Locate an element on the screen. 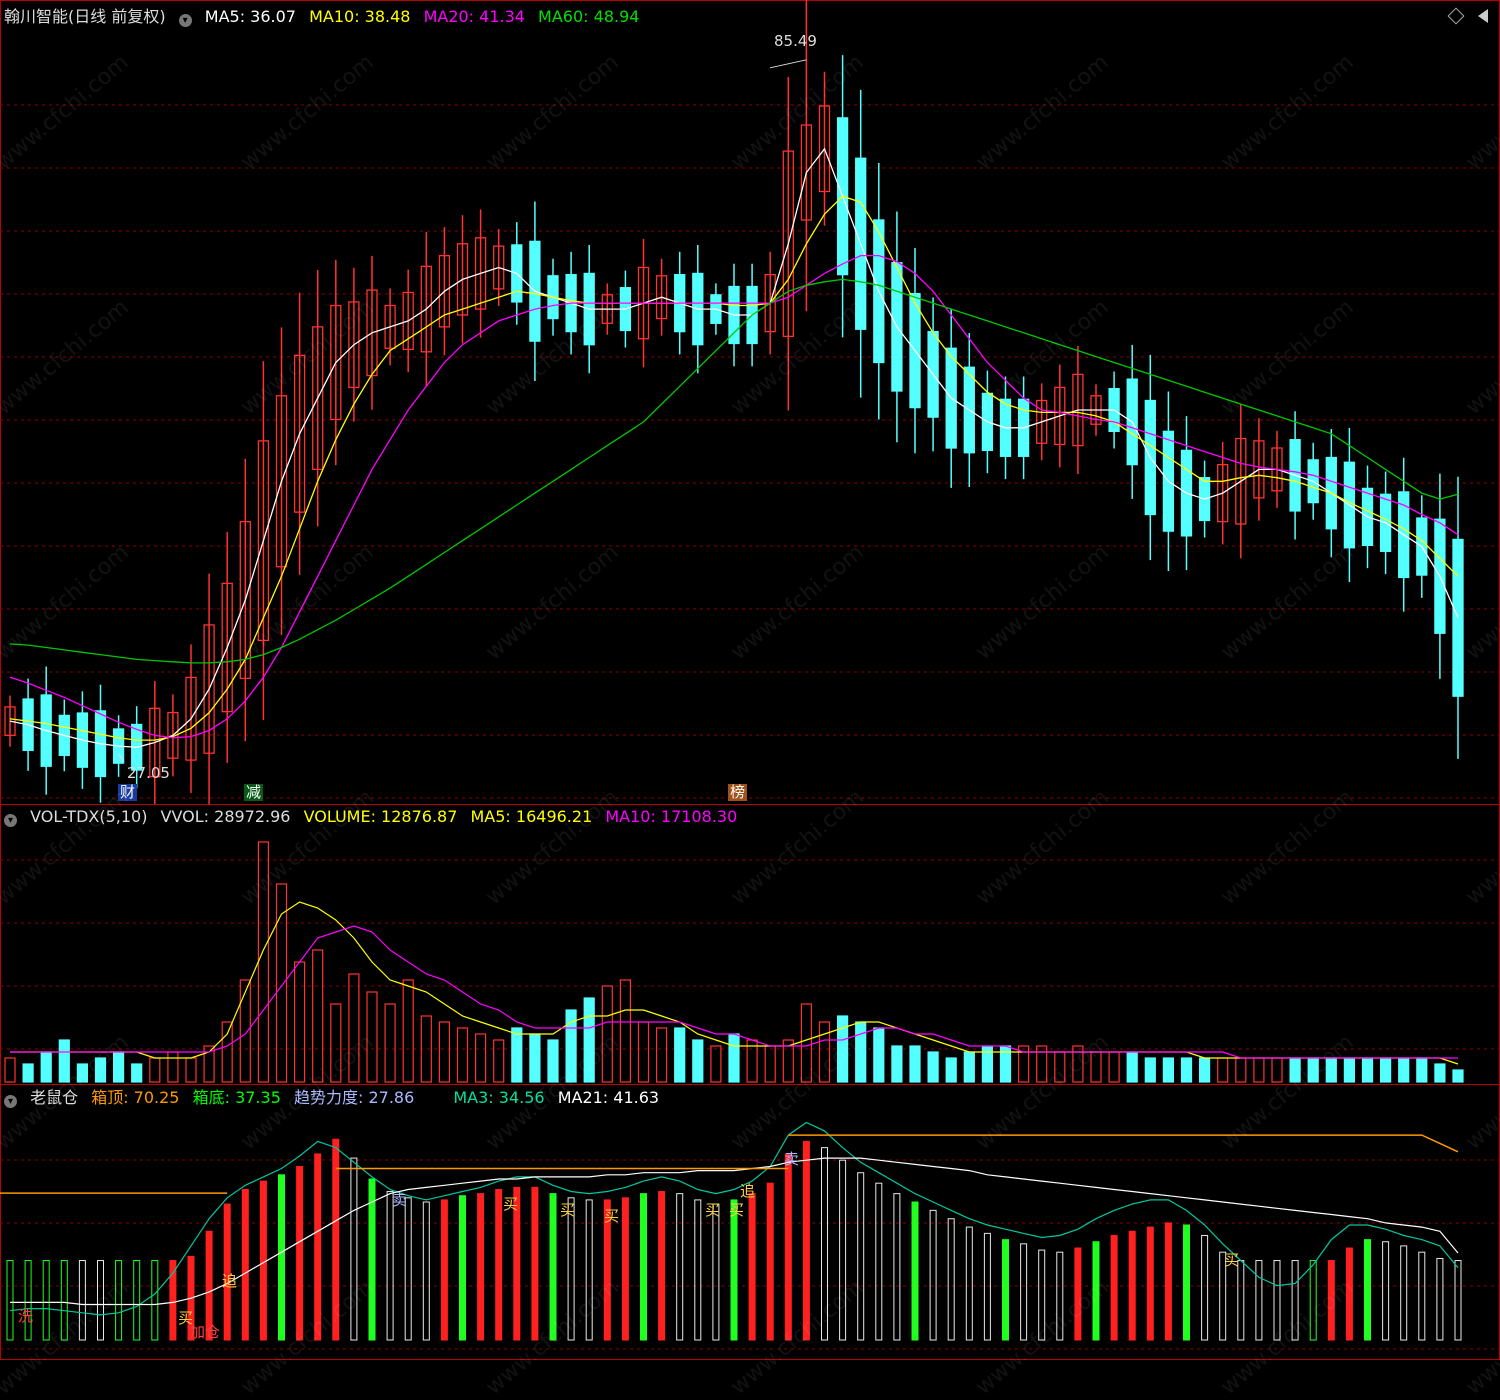 The width and height of the screenshot is (1500, 1400). signal-sell-1: 卖 is located at coordinates (400, 1200).